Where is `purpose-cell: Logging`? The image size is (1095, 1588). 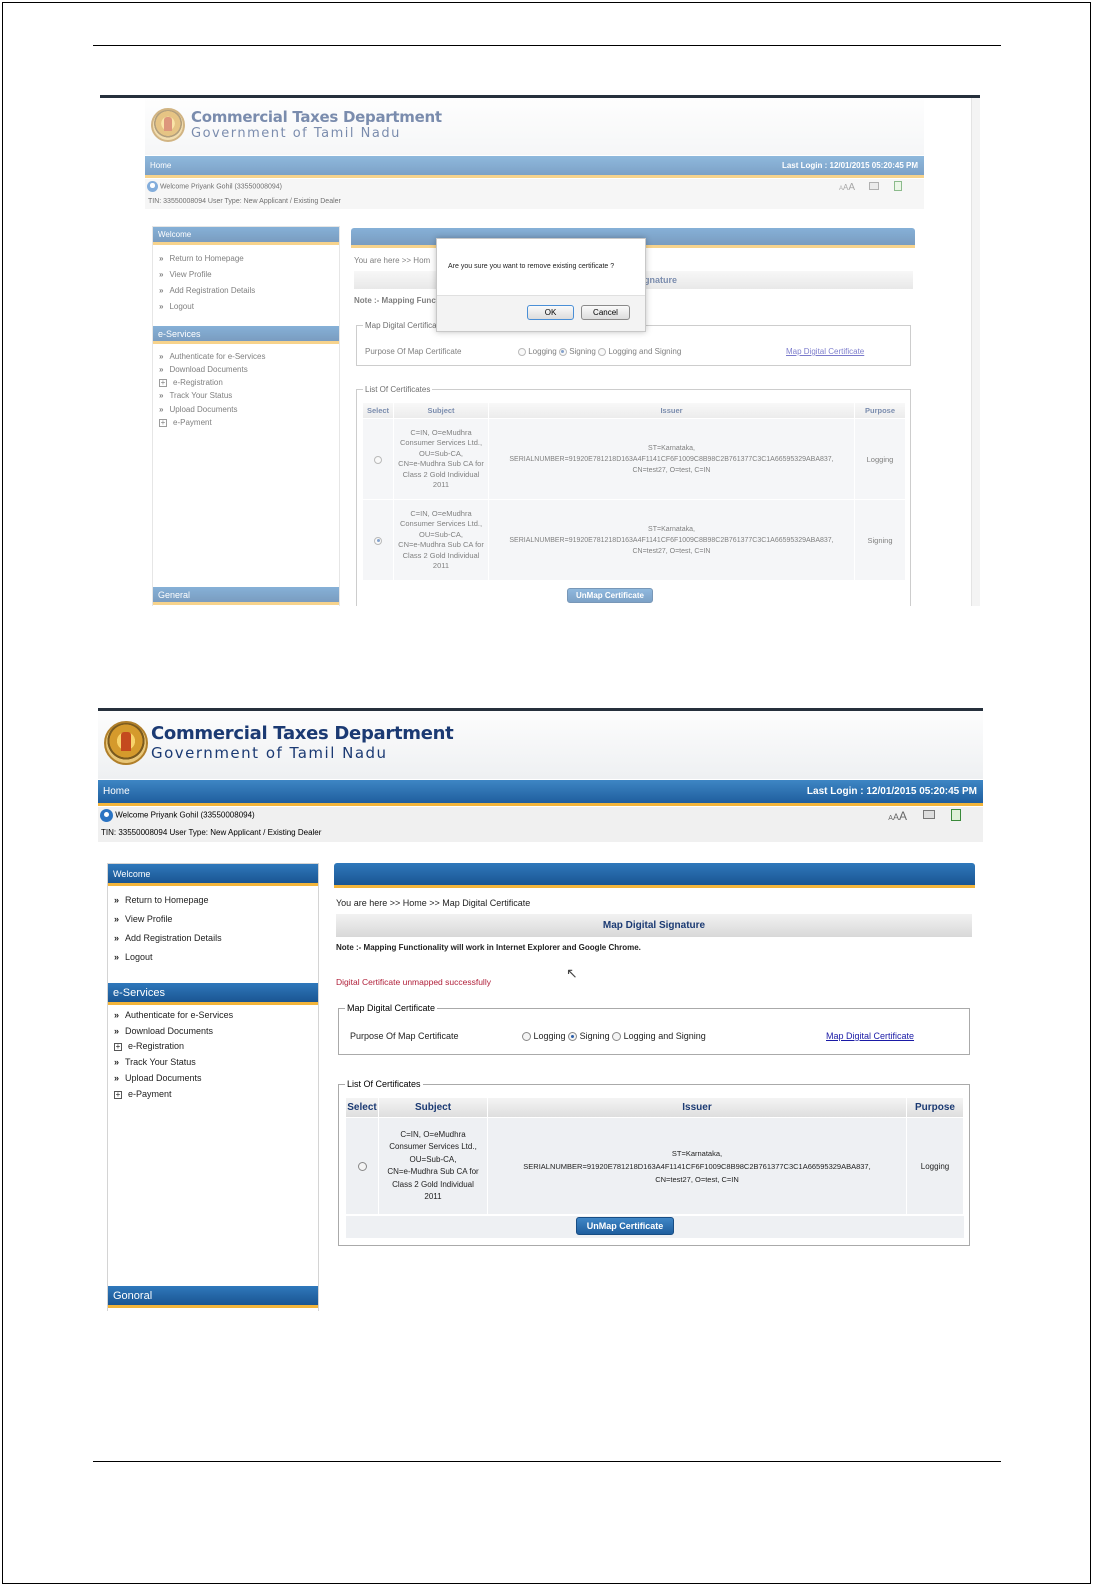
purpose-cell: Logging is located at coordinates (935, 1166).